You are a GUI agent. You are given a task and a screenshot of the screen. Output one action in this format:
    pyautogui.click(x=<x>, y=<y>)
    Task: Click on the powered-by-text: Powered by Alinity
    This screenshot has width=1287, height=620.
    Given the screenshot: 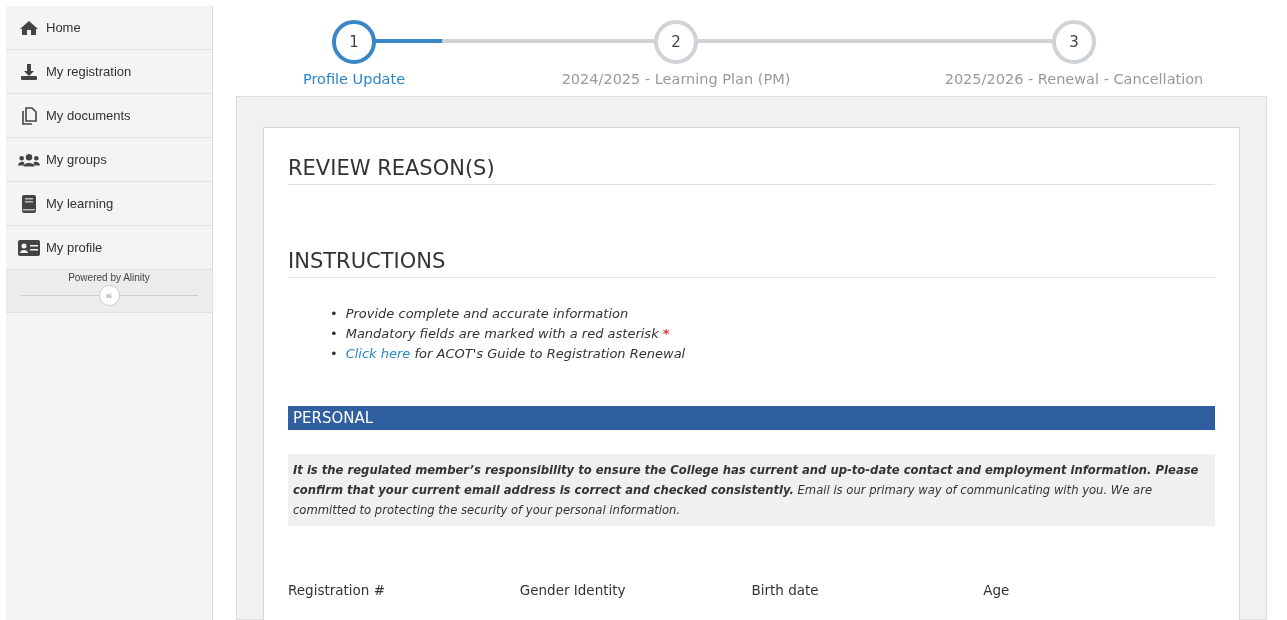 What is the action you would take?
    pyautogui.click(x=109, y=277)
    